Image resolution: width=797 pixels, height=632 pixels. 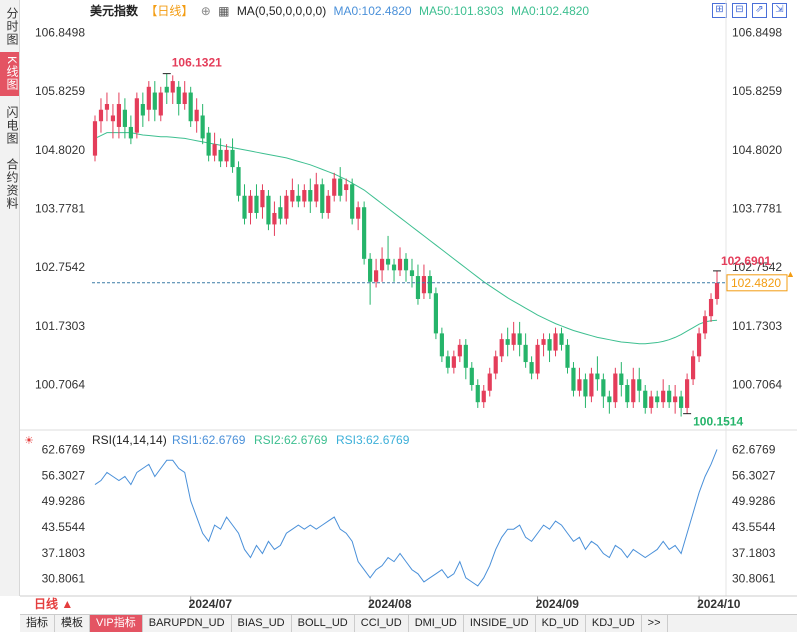 I want to click on indicator-tab: 指标, so click(x=37, y=623).